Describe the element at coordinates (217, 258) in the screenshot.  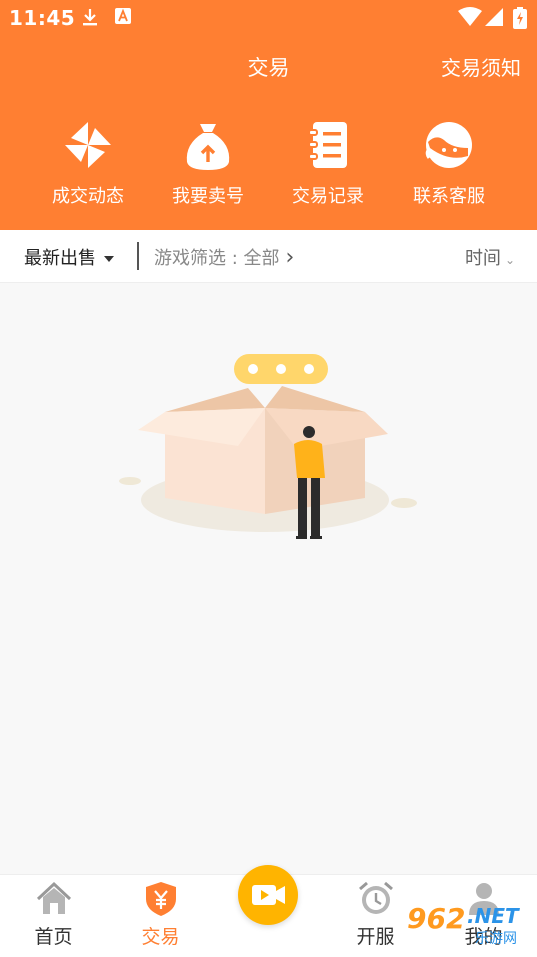
I see `game-filter-label: 游戏筛选 : 全部` at that location.